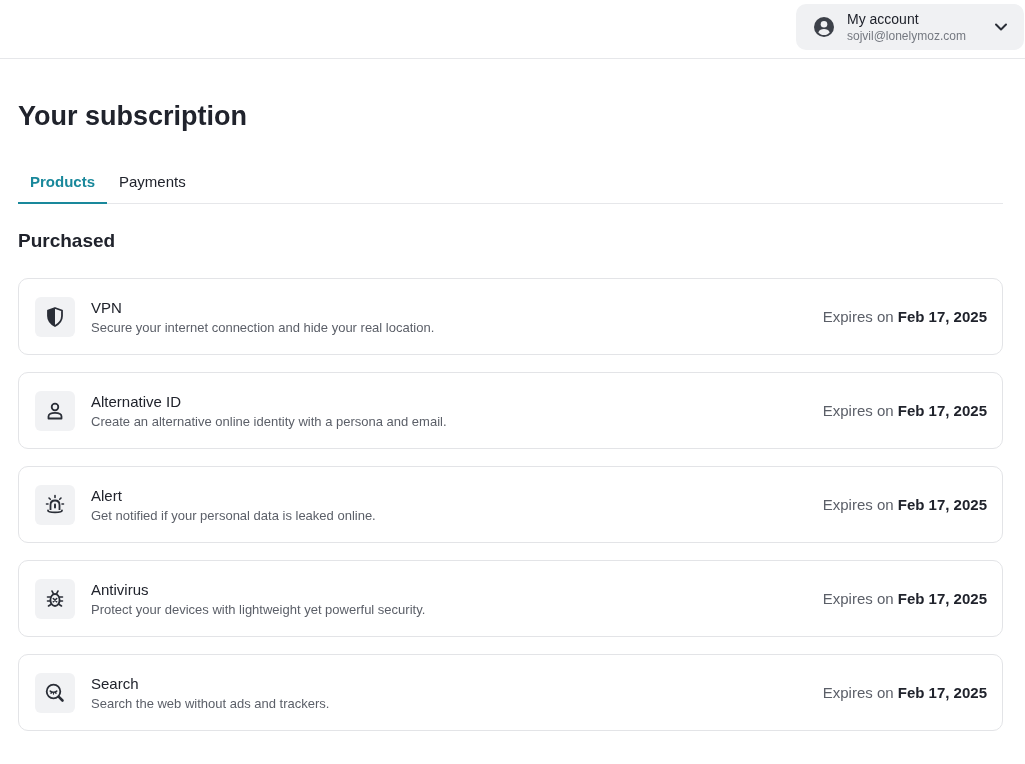  What do you see at coordinates (210, 703) in the screenshot?
I see `product-description: Search the web without ads and trackers.` at bounding box center [210, 703].